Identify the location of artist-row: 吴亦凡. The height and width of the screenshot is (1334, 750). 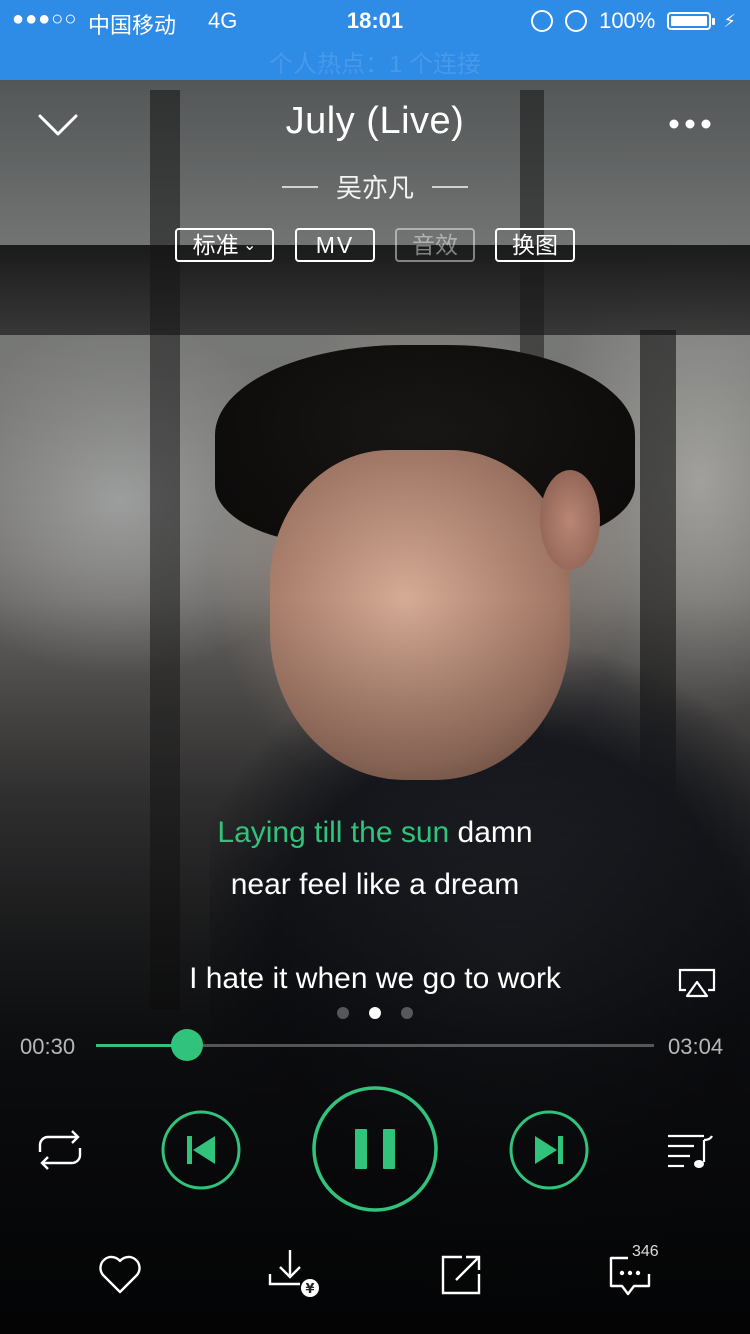
(375, 186).